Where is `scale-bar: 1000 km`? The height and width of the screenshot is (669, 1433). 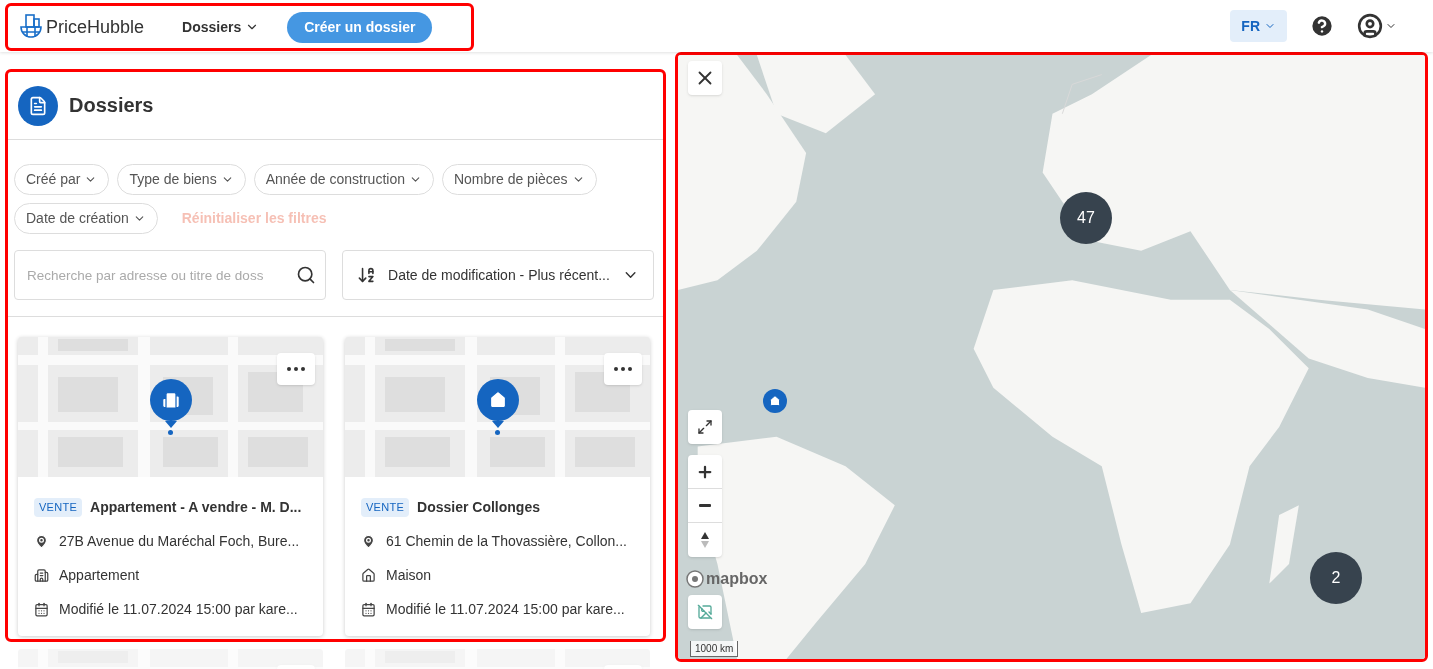
scale-bar: 1000 km is located at coordinates (714, 649).